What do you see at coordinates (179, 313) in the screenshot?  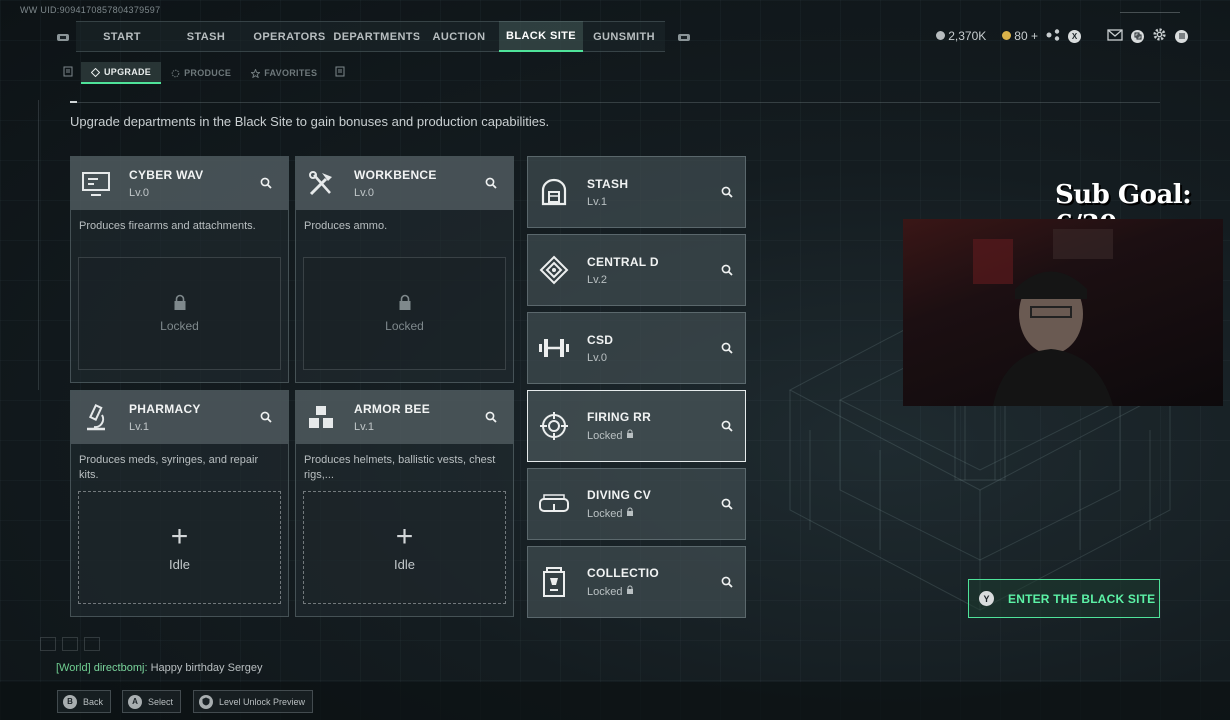 I see `production-slot-locked: Locked` at bounding box center [179, 313].